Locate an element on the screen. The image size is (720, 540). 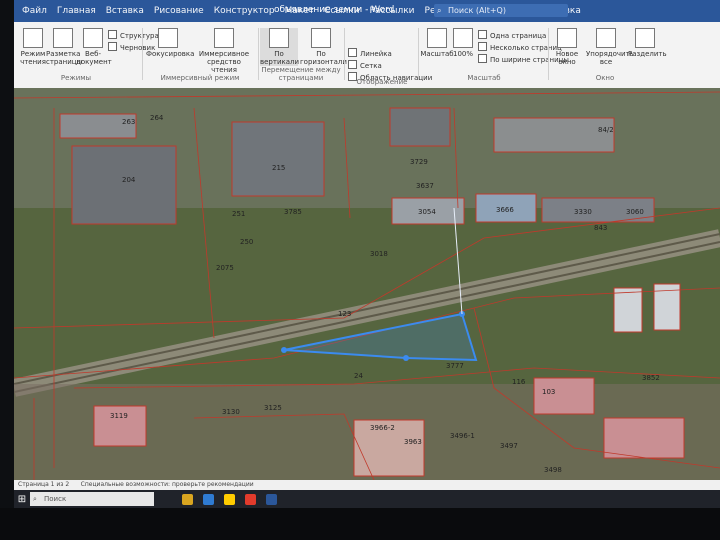
parcel-label: 84/2 is located at coordinates (606, 130).